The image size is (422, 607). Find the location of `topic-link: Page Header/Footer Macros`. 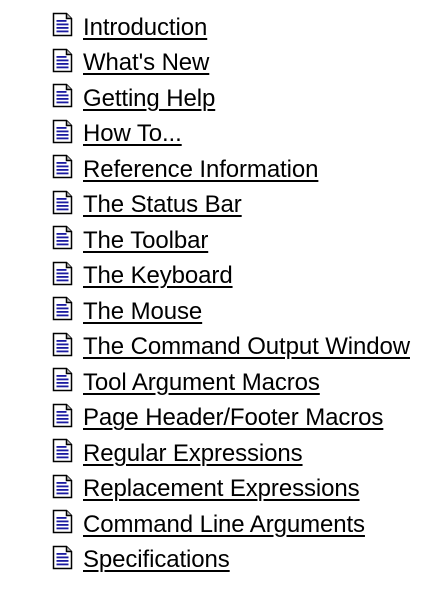

topic-link: Page Header/Footer Macros is located at coordinates (233, 418).